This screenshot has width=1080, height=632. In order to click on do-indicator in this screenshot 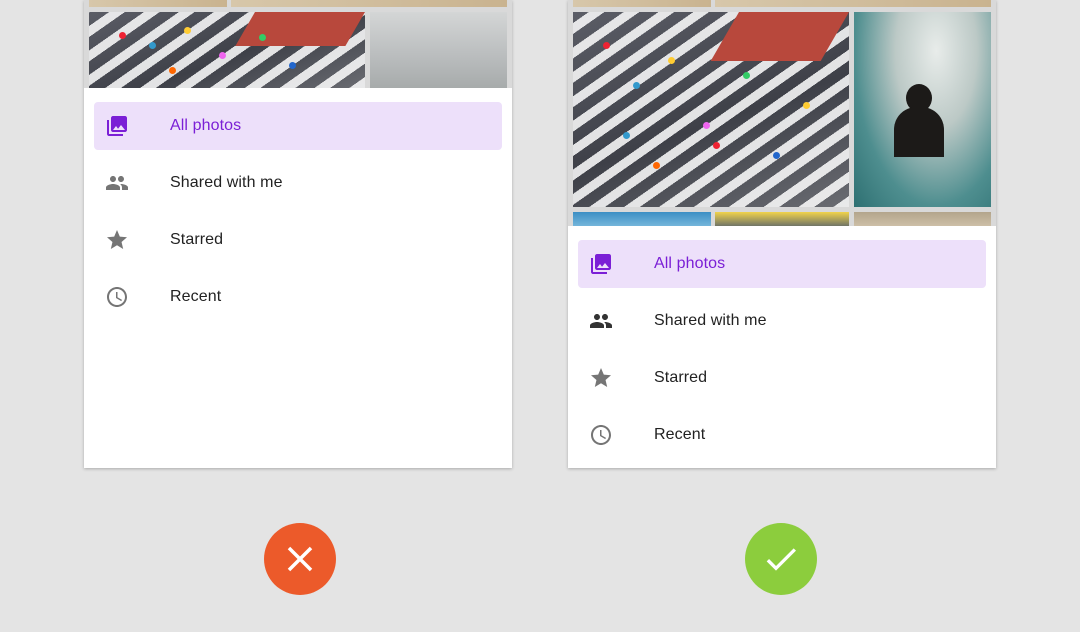, I will do `click(781, 559)`.